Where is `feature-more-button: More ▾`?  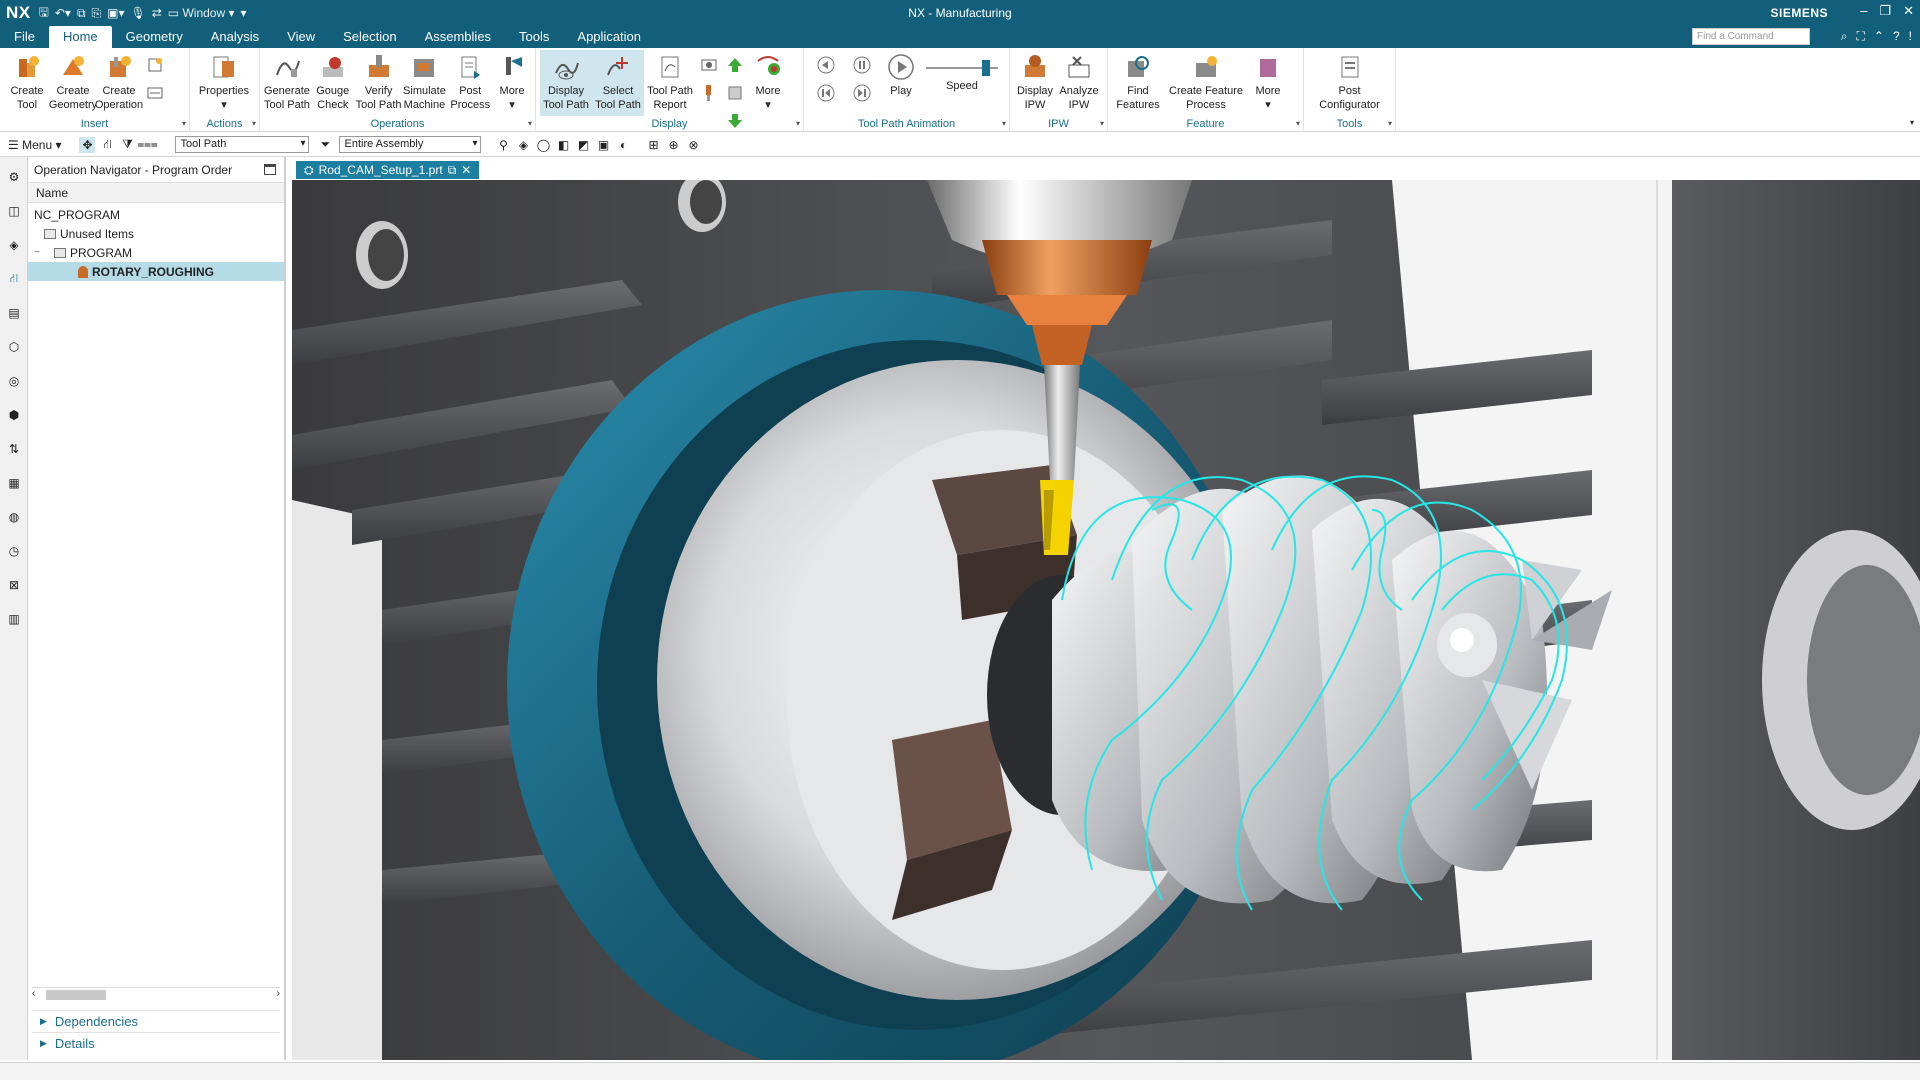 feature-more-button: More ▾ is located at coordinates (1268, 83).